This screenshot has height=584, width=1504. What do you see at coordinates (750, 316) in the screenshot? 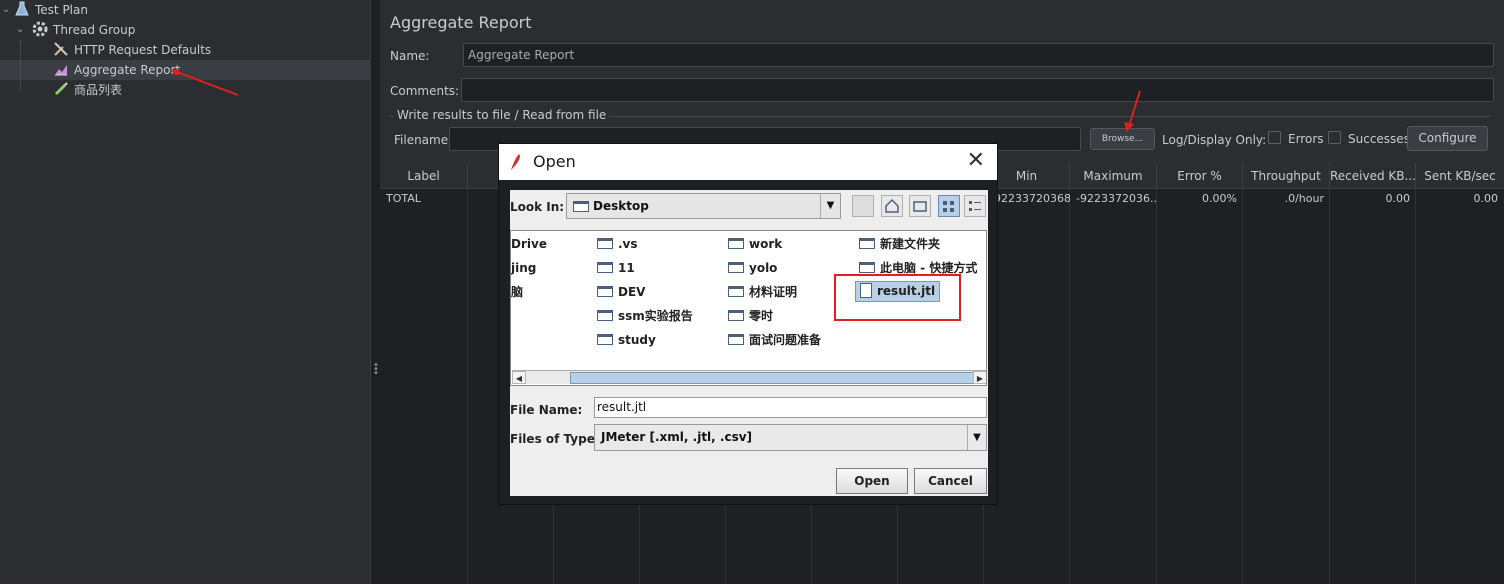
I see `list-item: 零时` at bounding box center [750, 316].